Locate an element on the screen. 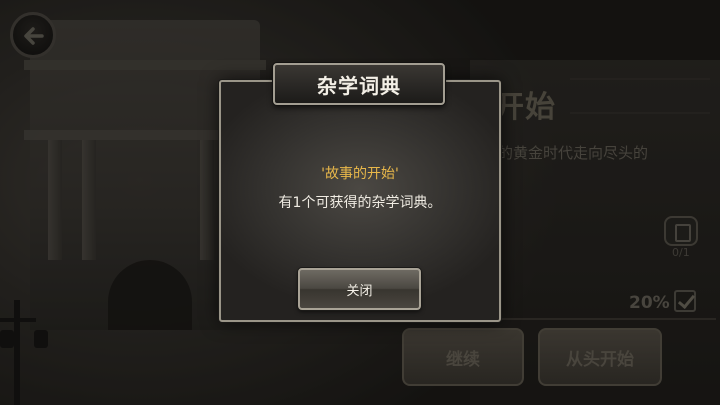 The image size is (720, 405). close-label: 关闭 is located at coordinates (359, 291).